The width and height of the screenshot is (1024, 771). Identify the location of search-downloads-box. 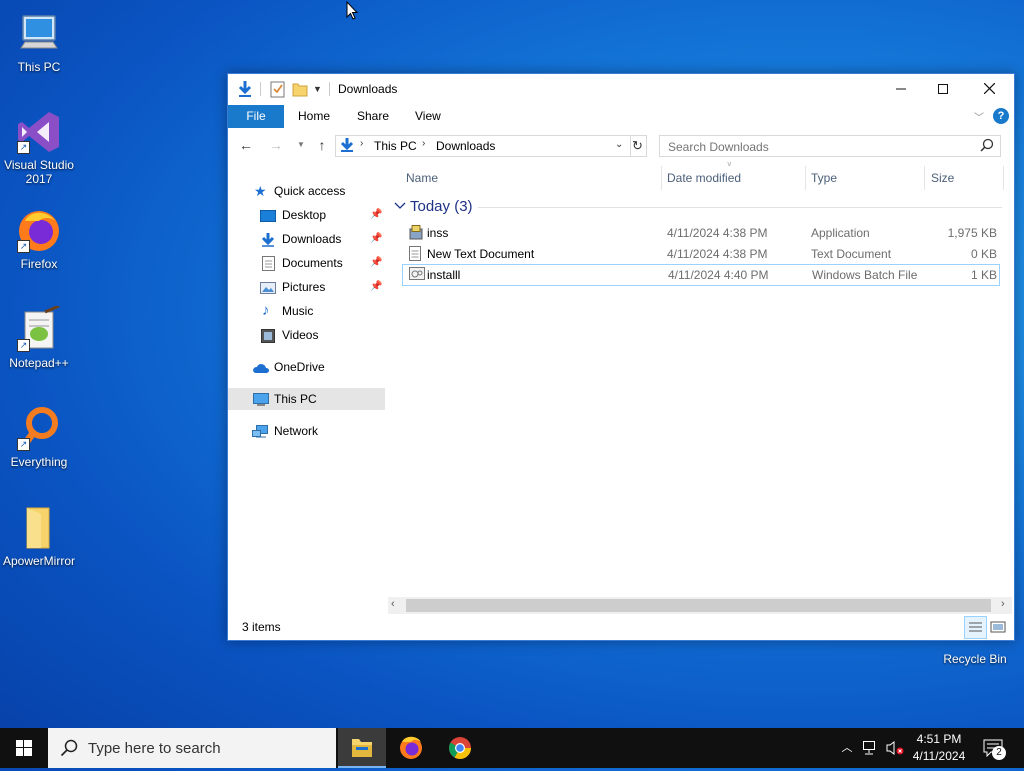
(830, 146).